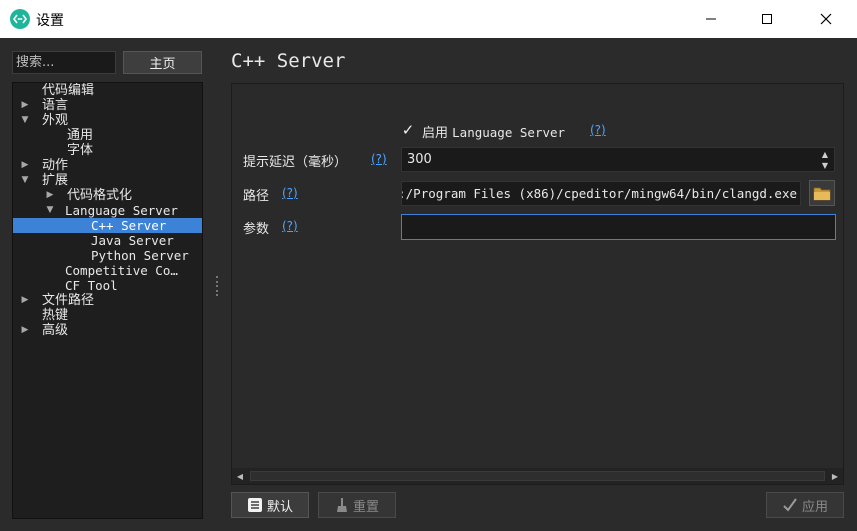  What do you see at coordinates (20, 19) in the screenshot?
I see `cpeditor-logo-icon` at bounding box center [20, 19].